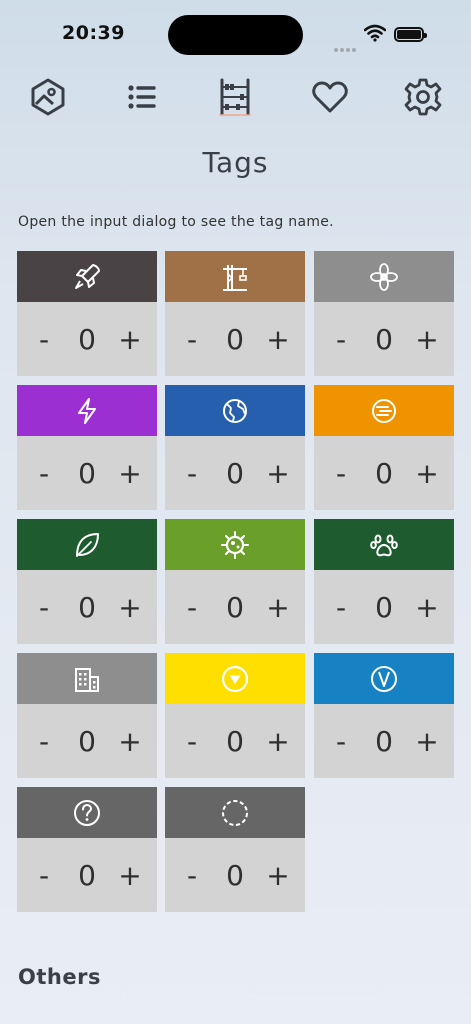  I want to click on rocket-icon, so click(87, 276).